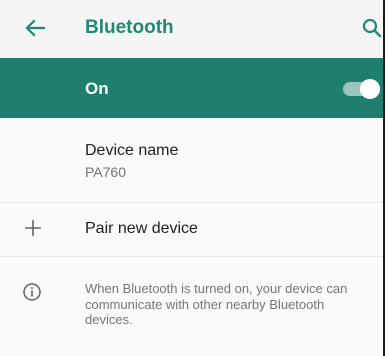 The width and height of the screenshot is (390, 356). I want to click on pair-new-device-label: Pair new device, so click(141, 228).